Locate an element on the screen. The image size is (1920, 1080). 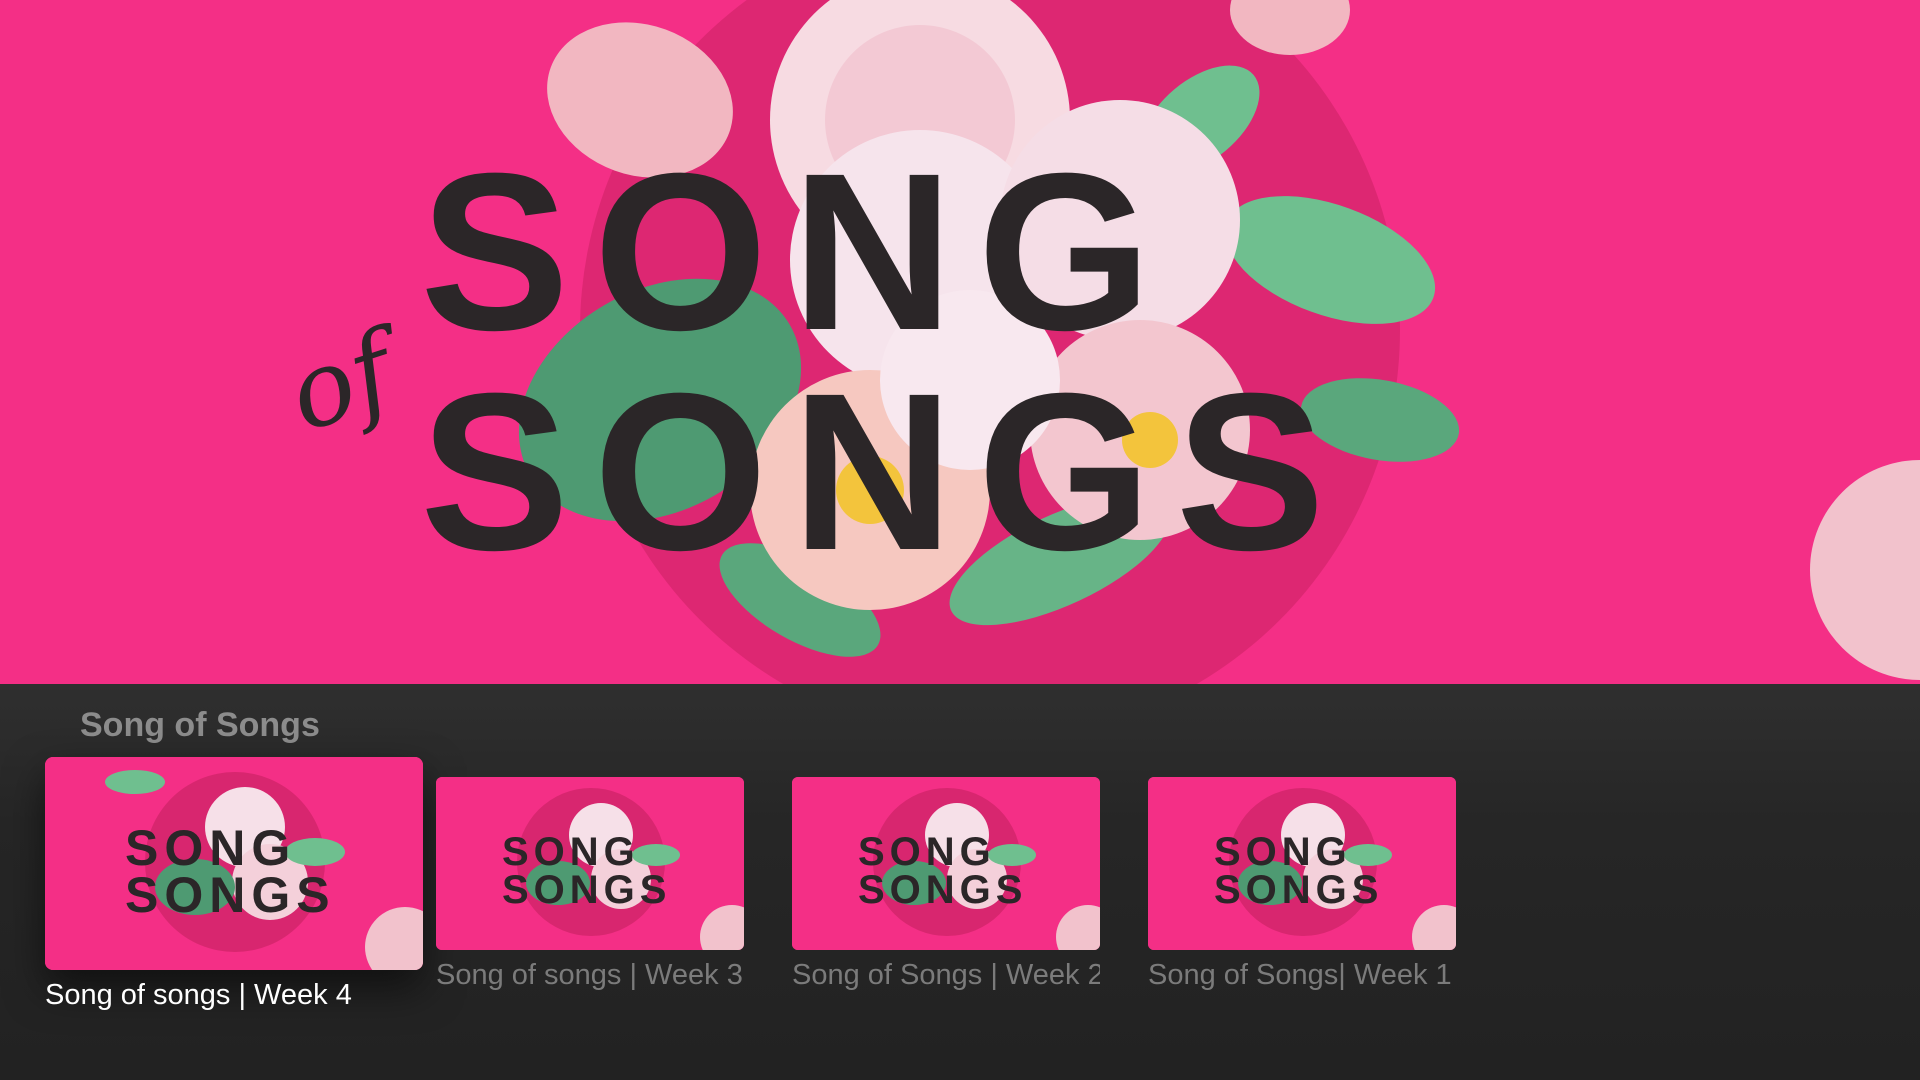
episode-title: Song of songs | Week 3 is located at coordinates (589, 975).